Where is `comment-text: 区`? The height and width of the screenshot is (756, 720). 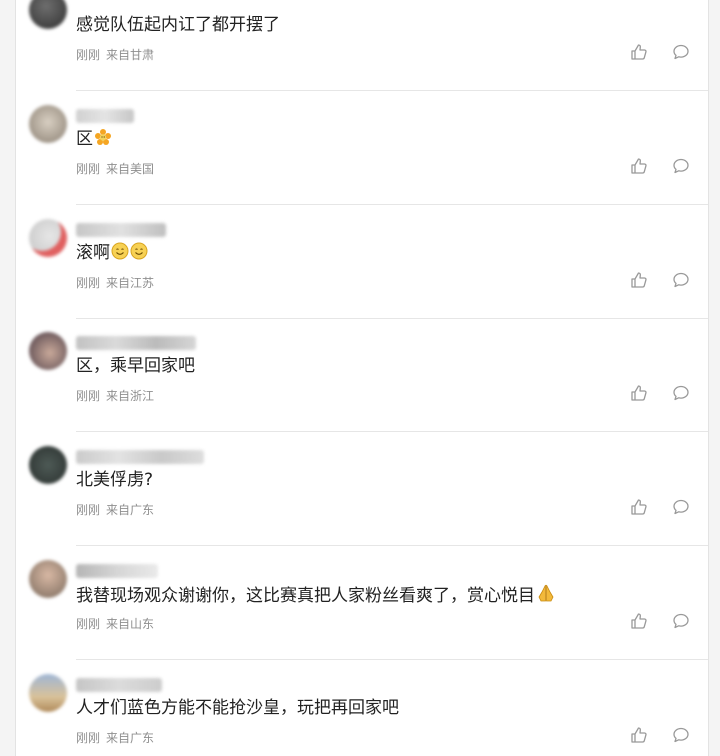
comment-text: 区 is located at coordinates (94, 139).